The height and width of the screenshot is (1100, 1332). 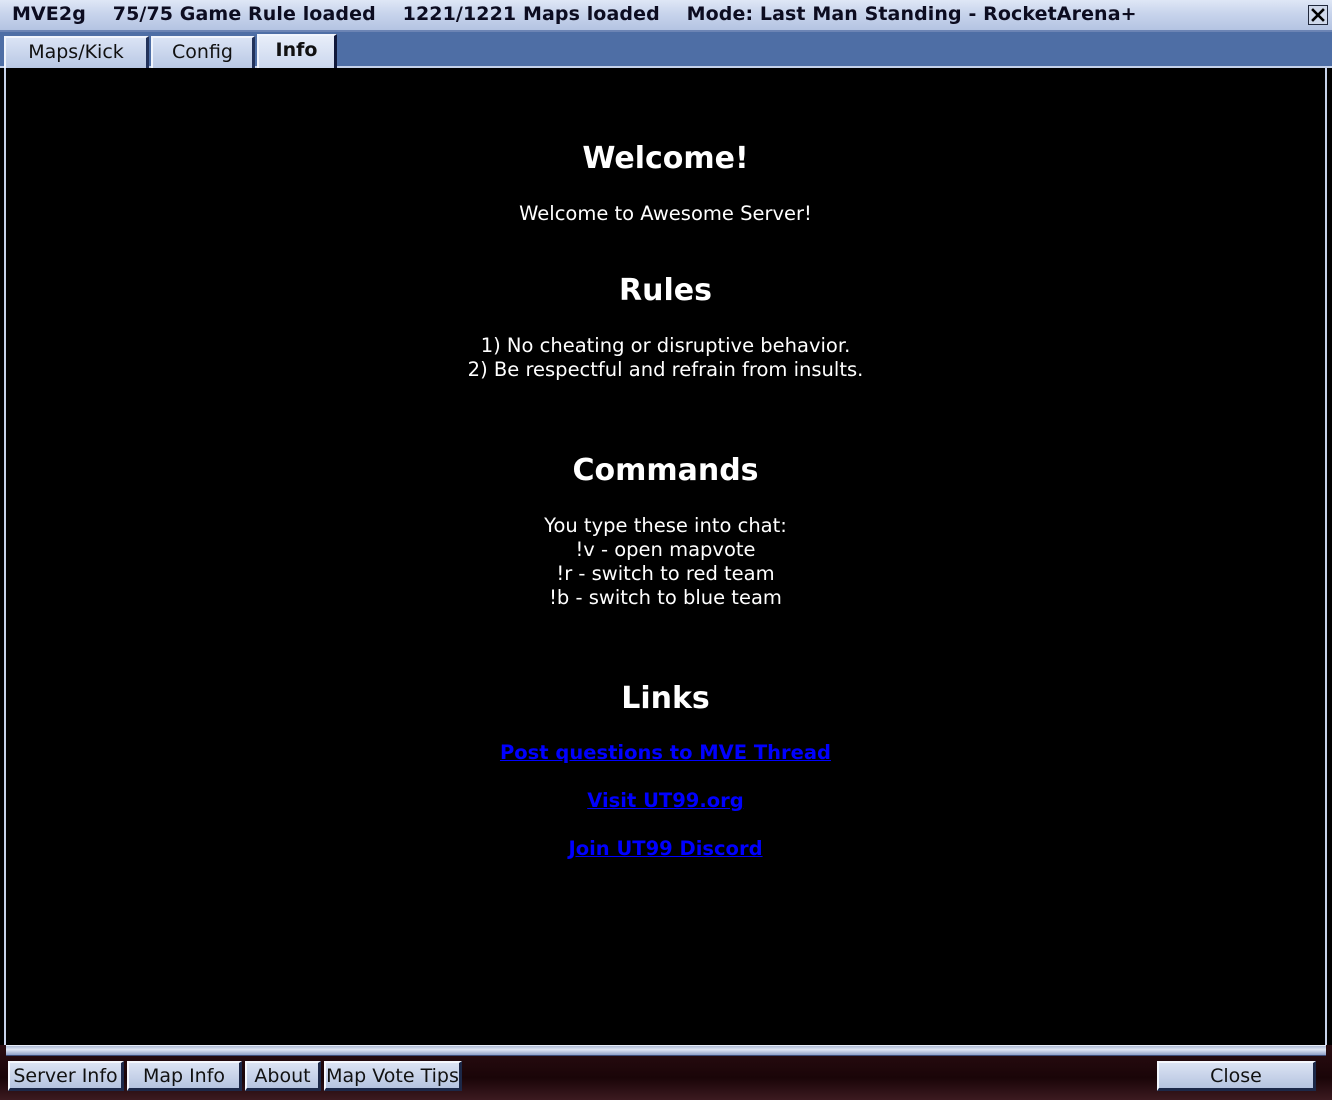 I want to click on welcome-heading: Welcome!, so click(x=665, y=158).